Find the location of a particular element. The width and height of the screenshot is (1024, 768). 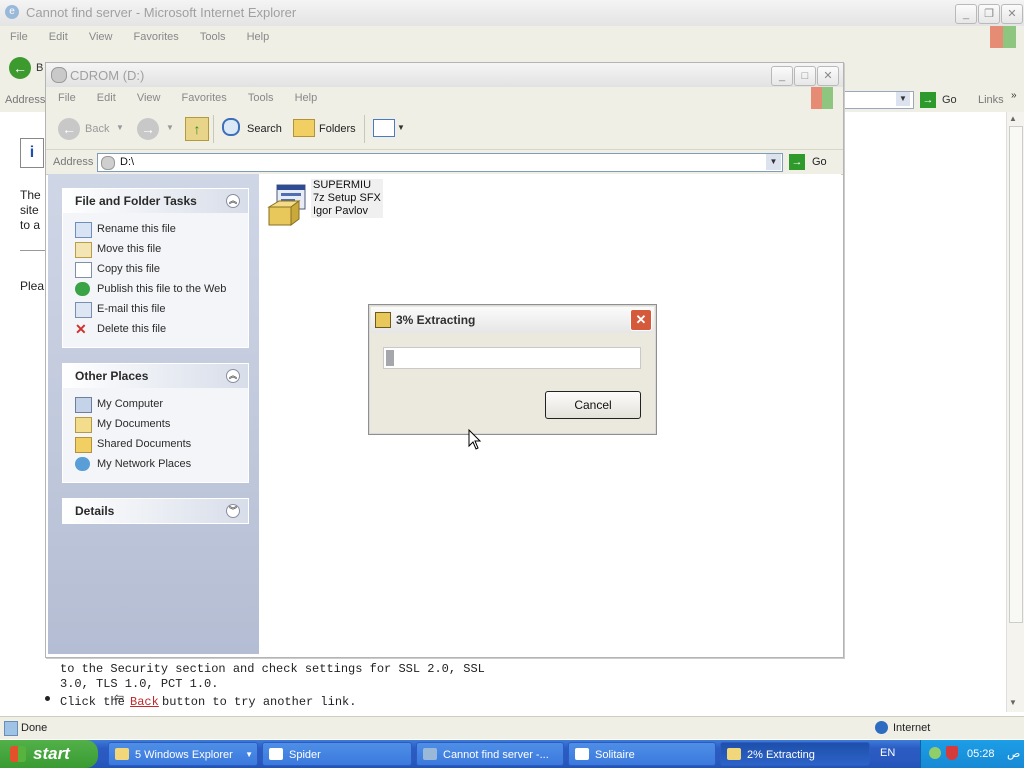

panel-header: File and Folder Tasks ︽ is located at coordinates (155, 201).